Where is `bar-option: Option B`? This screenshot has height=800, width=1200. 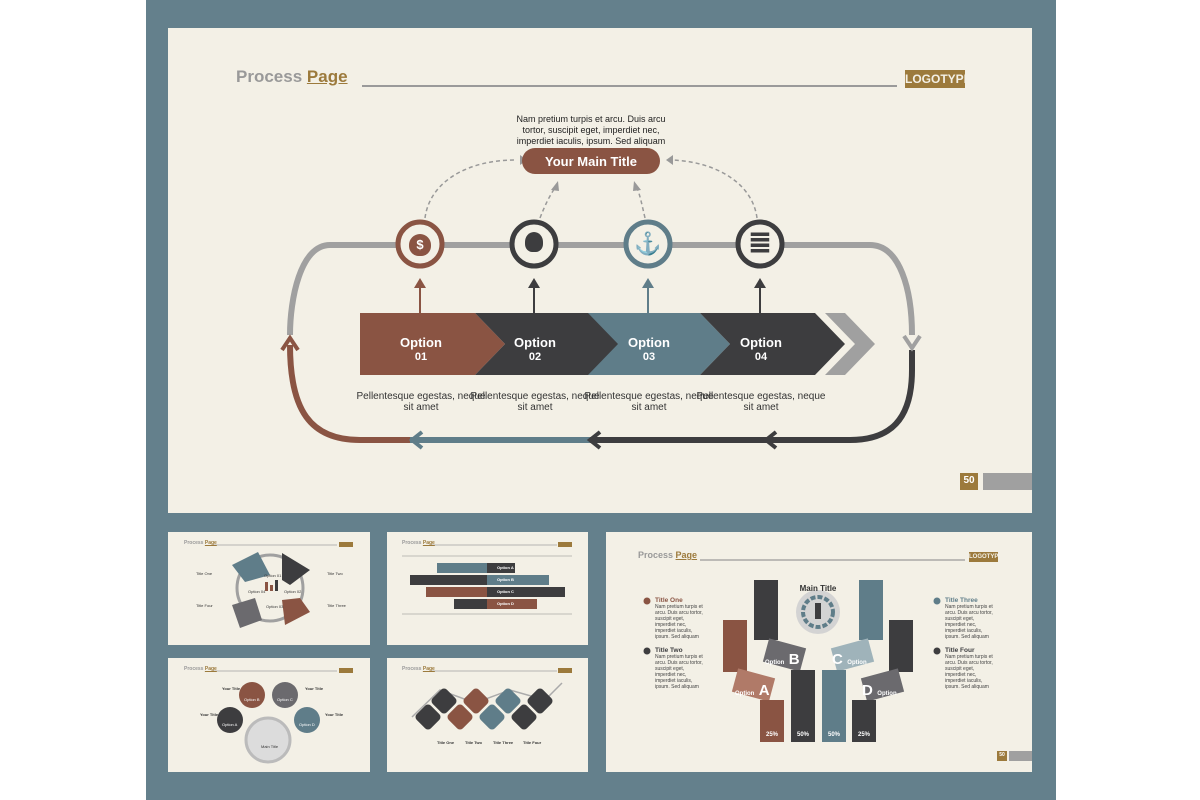
bar-option: Option B is located at coordinates (505, 579).